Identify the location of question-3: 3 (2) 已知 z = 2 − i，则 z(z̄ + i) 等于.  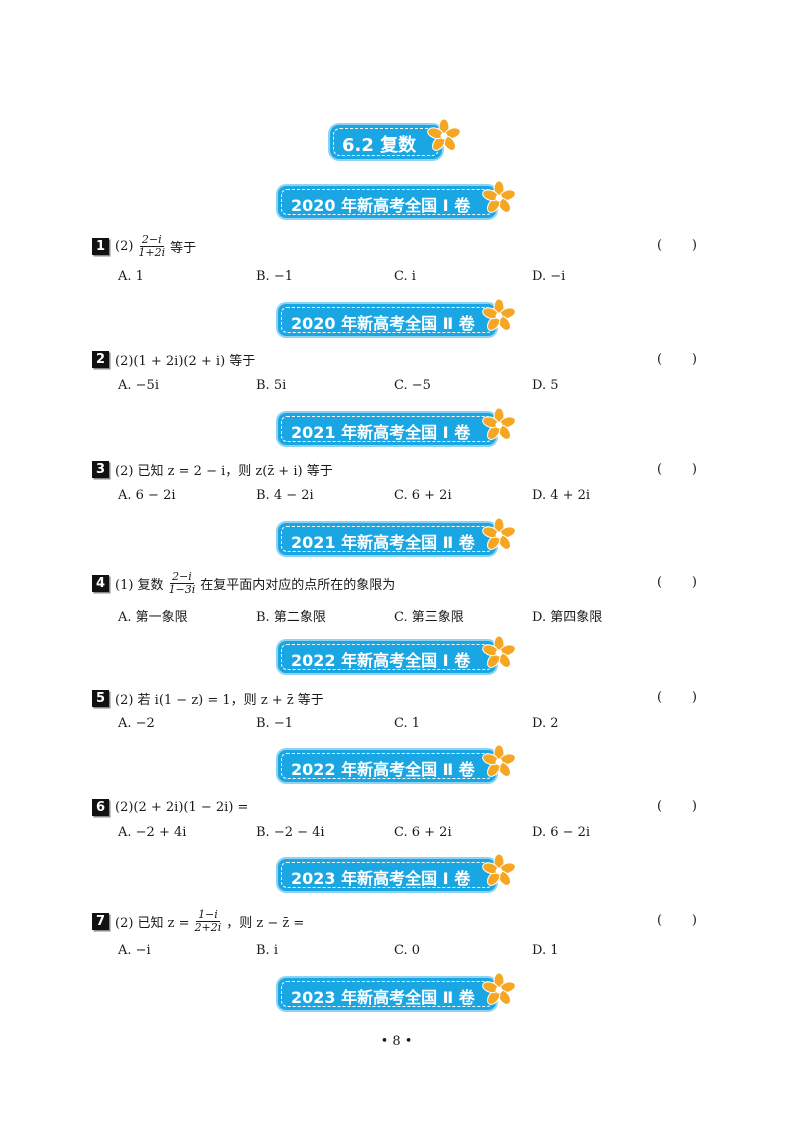
(212, 469).